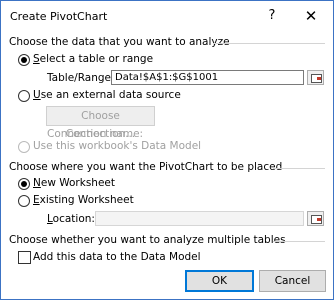  What do you see at coordinates (199, 218) in the screenshot?
I see `location-input` at bounding box center [199, 218].